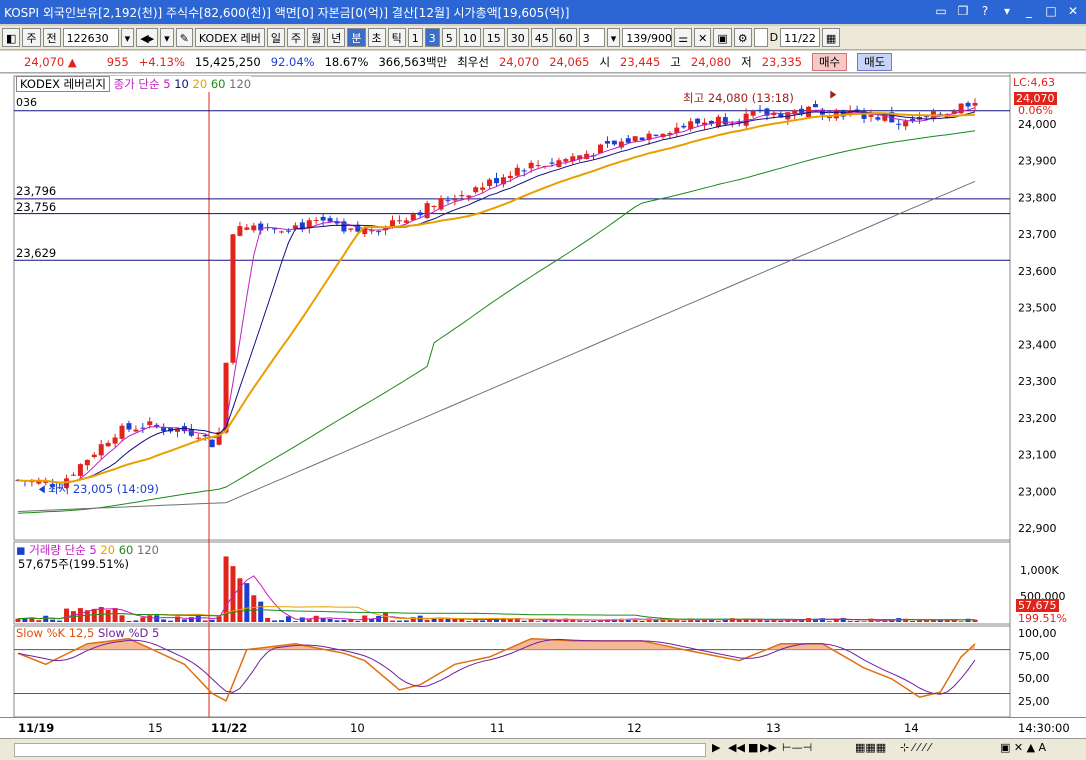 Image resolution: width=1086 pixels, height=760 pixels. What do you see at coordinates (432, 37) in the screenshot?
I see `interval-3: 3` at bounding box center [432, 37].